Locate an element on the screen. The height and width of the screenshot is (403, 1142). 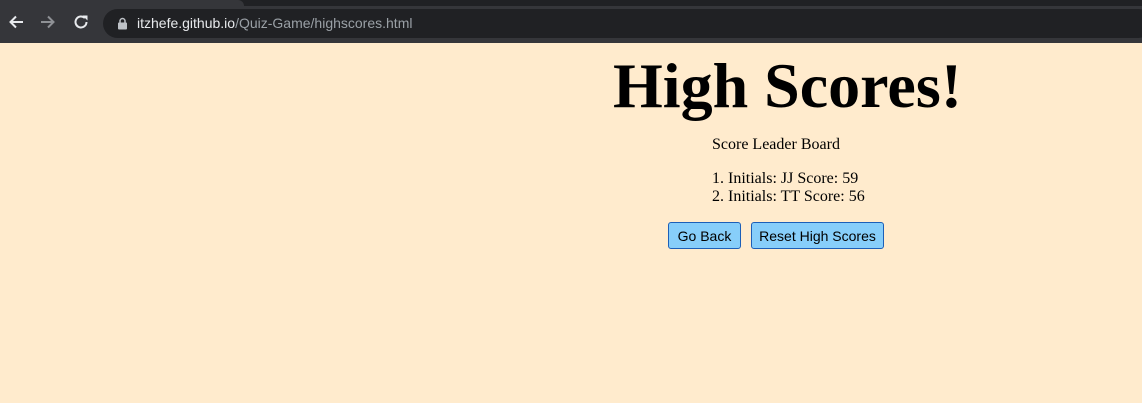
arrow-right-icon is located at coordinates (48, 22).